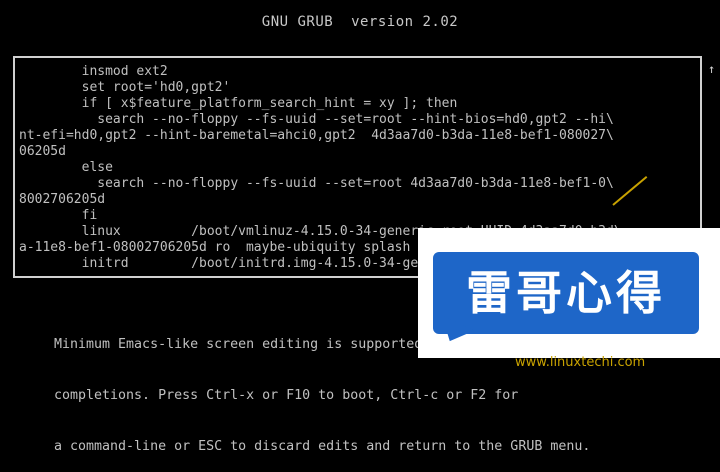 This screenshot has height=472, width=720. What do you see at coordinates (62, 200) in the screenshot?
I see `editor-line: 8002706205d` at bounding box center [62, 200].